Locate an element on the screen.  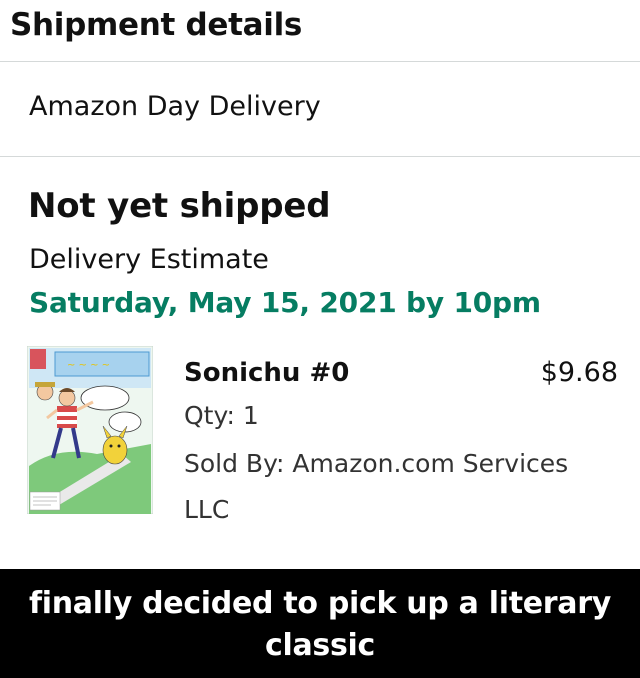
shipment-status: Not yet shipped is located at coordinates (179, 206).